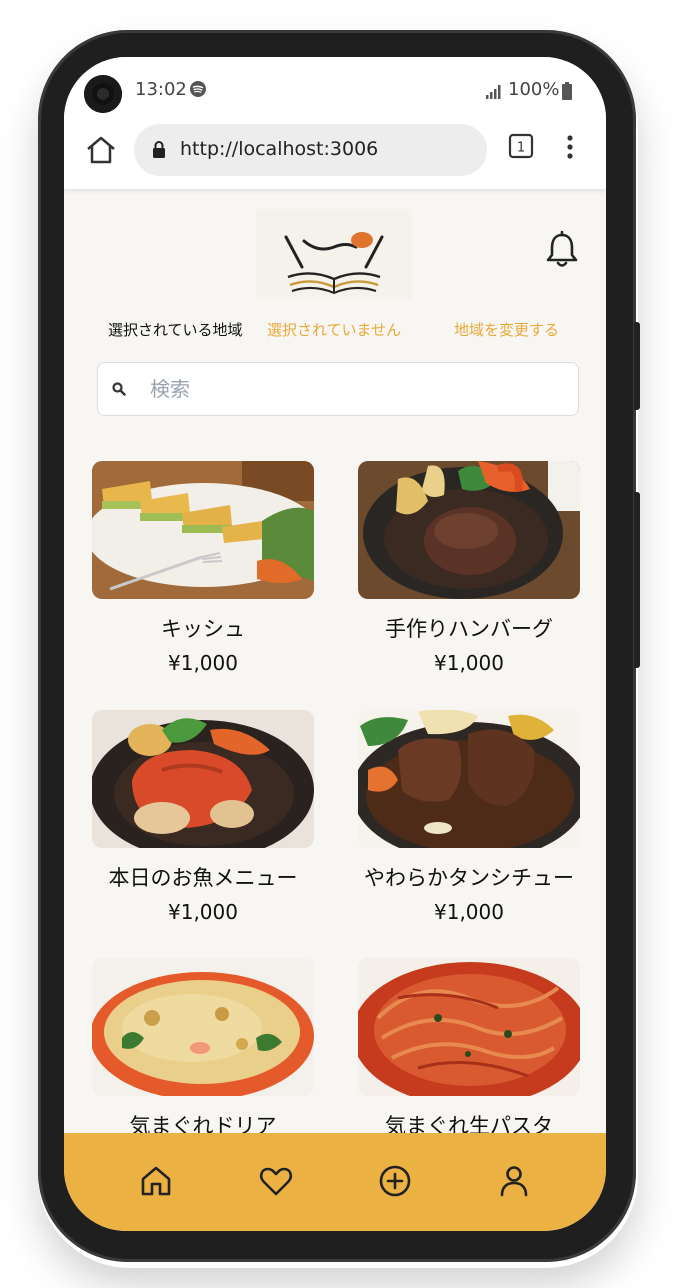 The width and height of the screenshot is (674, 1288). Describe the element at coordinates (469, 878) in the screenshot. I see `menu-item-name: やわらかタンシチュー` at that location.